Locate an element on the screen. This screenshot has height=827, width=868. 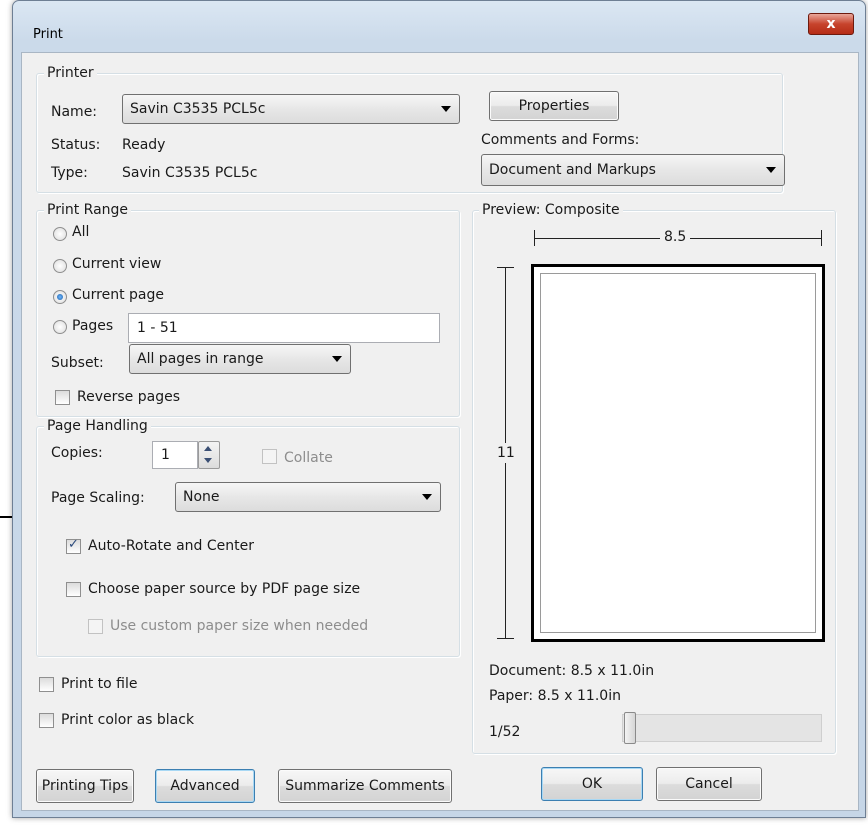
height-dimension-label: 11 is located at coordinates (506, 453).